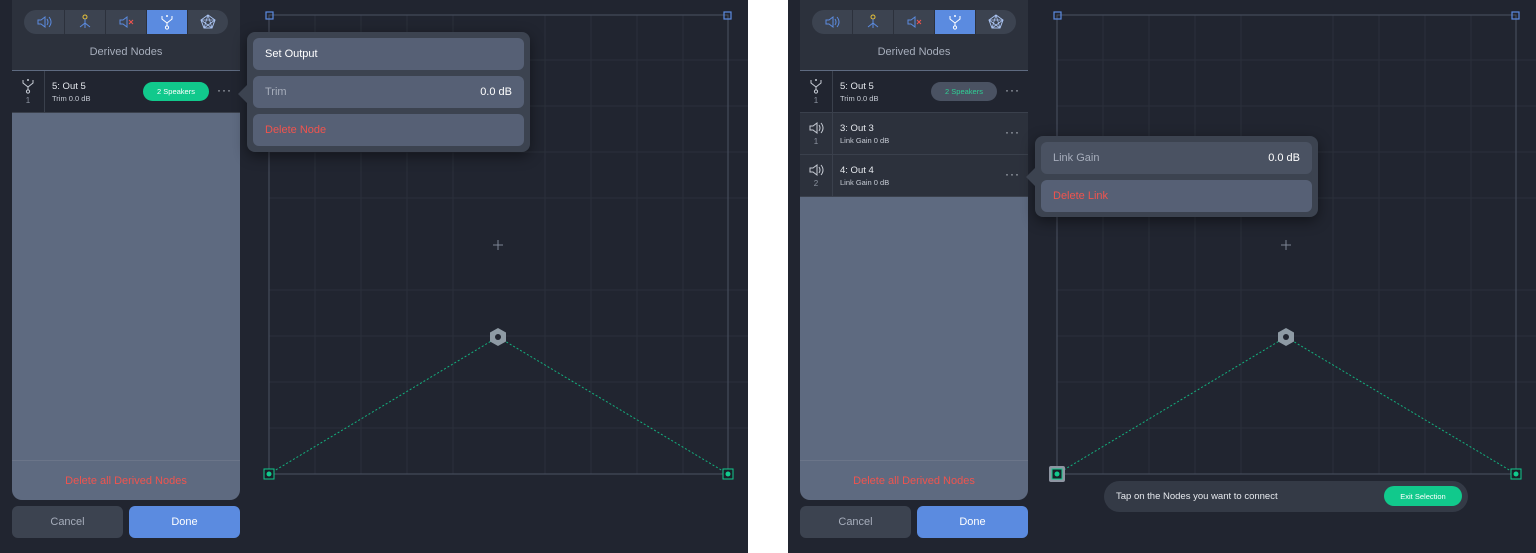  I want to click on row-icon-column: 2, so click(816, 175).